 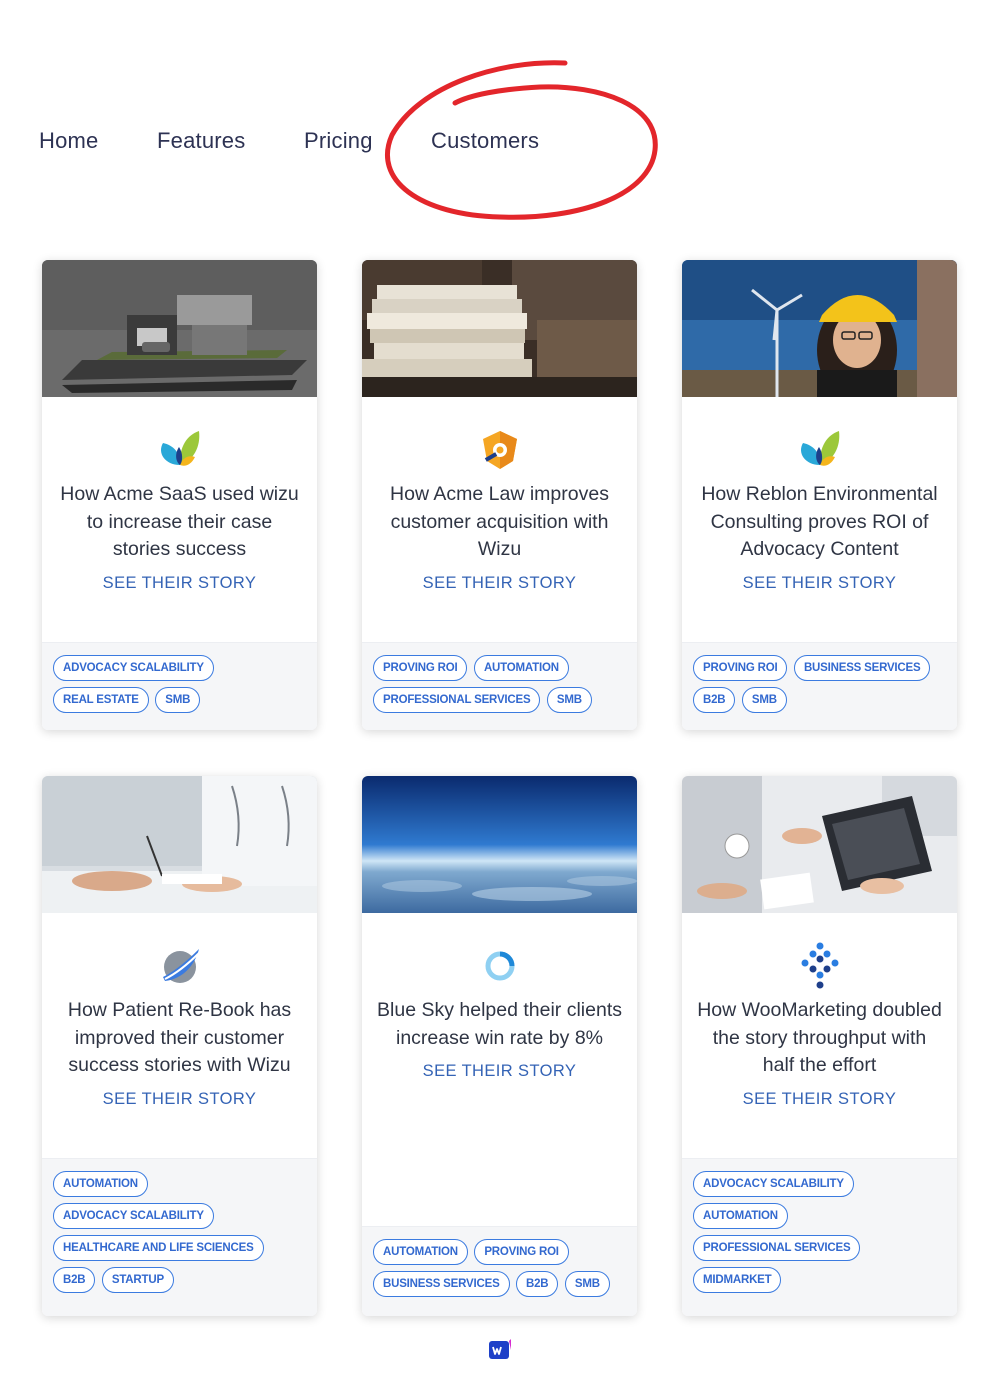 What do you see at coordinates (737, 1280) in the screenshot?
I see `tag-chip: MIDMARKET` at bounding box center [737, 1280].